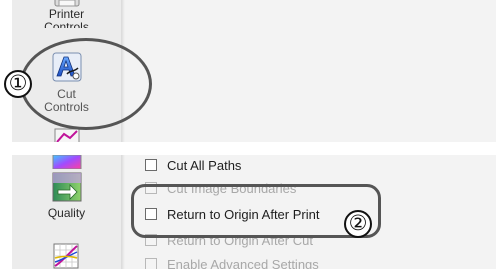  I want to click on sidebar-item-color-graph, so click(66, 255).